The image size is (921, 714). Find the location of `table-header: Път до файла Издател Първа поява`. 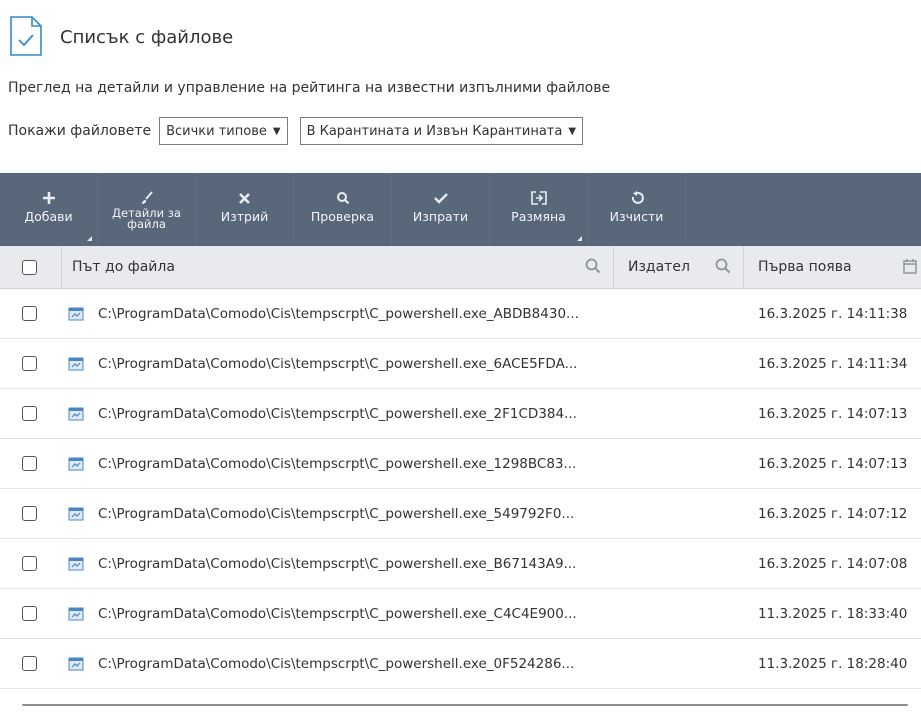

table-header: Път до файла Издател Първа поява is located at coordinates (460, 267).